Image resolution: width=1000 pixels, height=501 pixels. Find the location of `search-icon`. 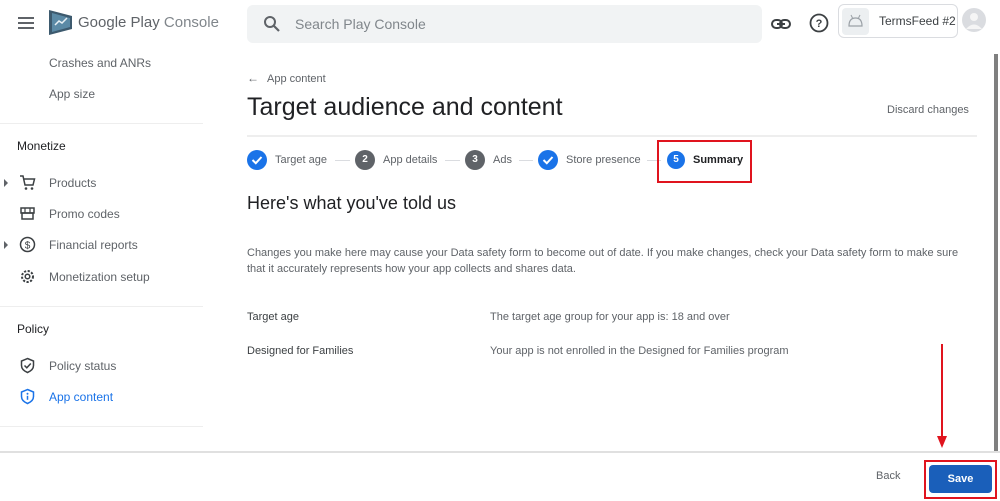

search-icon is located at coordinates (272, 24).